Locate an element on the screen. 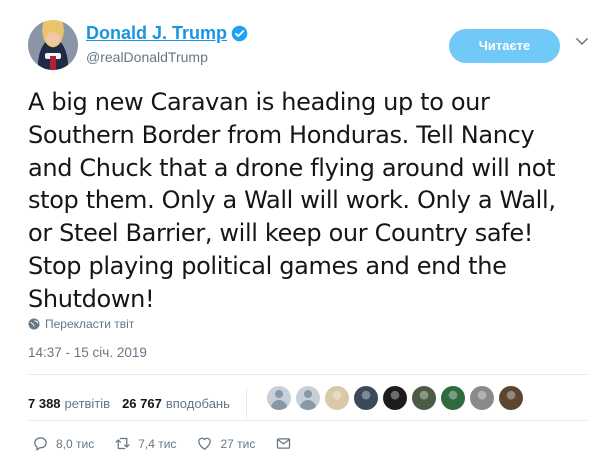 The height and width of the screenshot is (472, 614). stats-separator is located at coordinates (246, 403).